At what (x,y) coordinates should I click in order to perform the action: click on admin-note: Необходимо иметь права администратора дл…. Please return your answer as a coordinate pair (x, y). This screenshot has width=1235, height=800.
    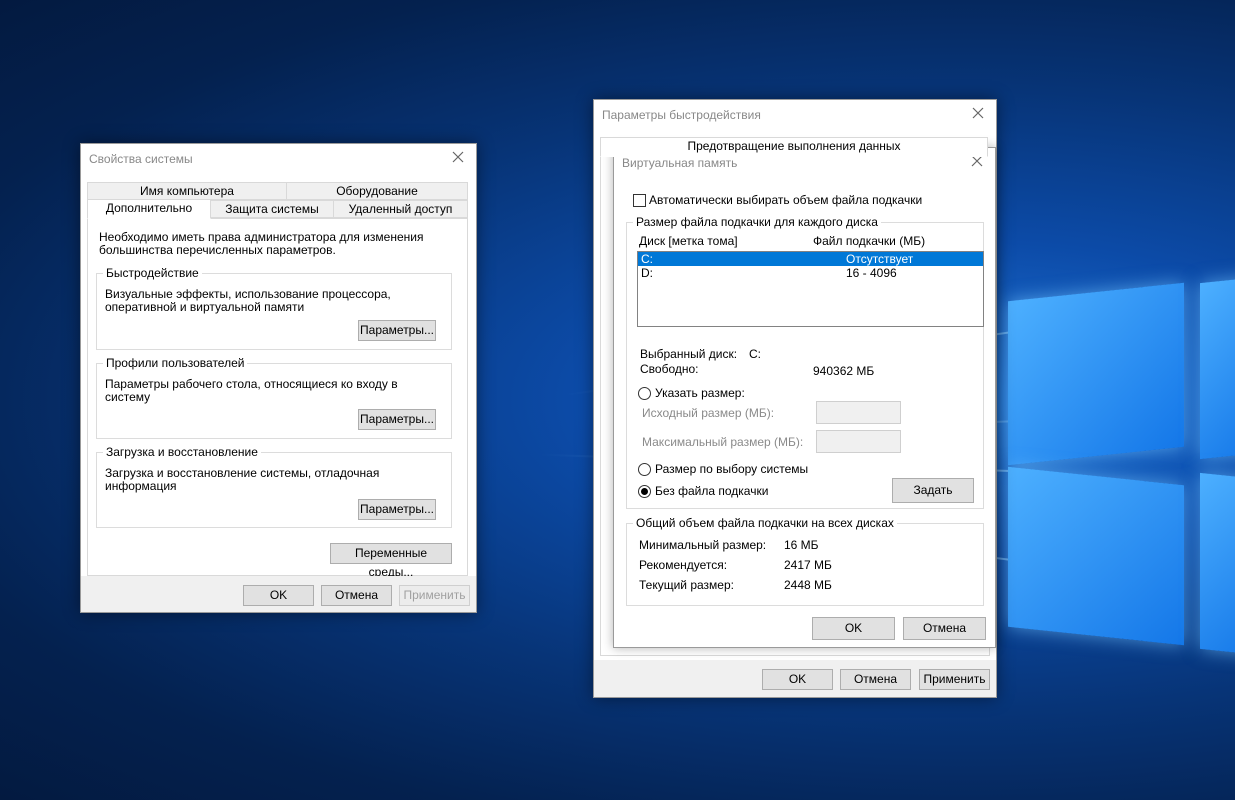
    Looking at the image, I should click on (261, 243).